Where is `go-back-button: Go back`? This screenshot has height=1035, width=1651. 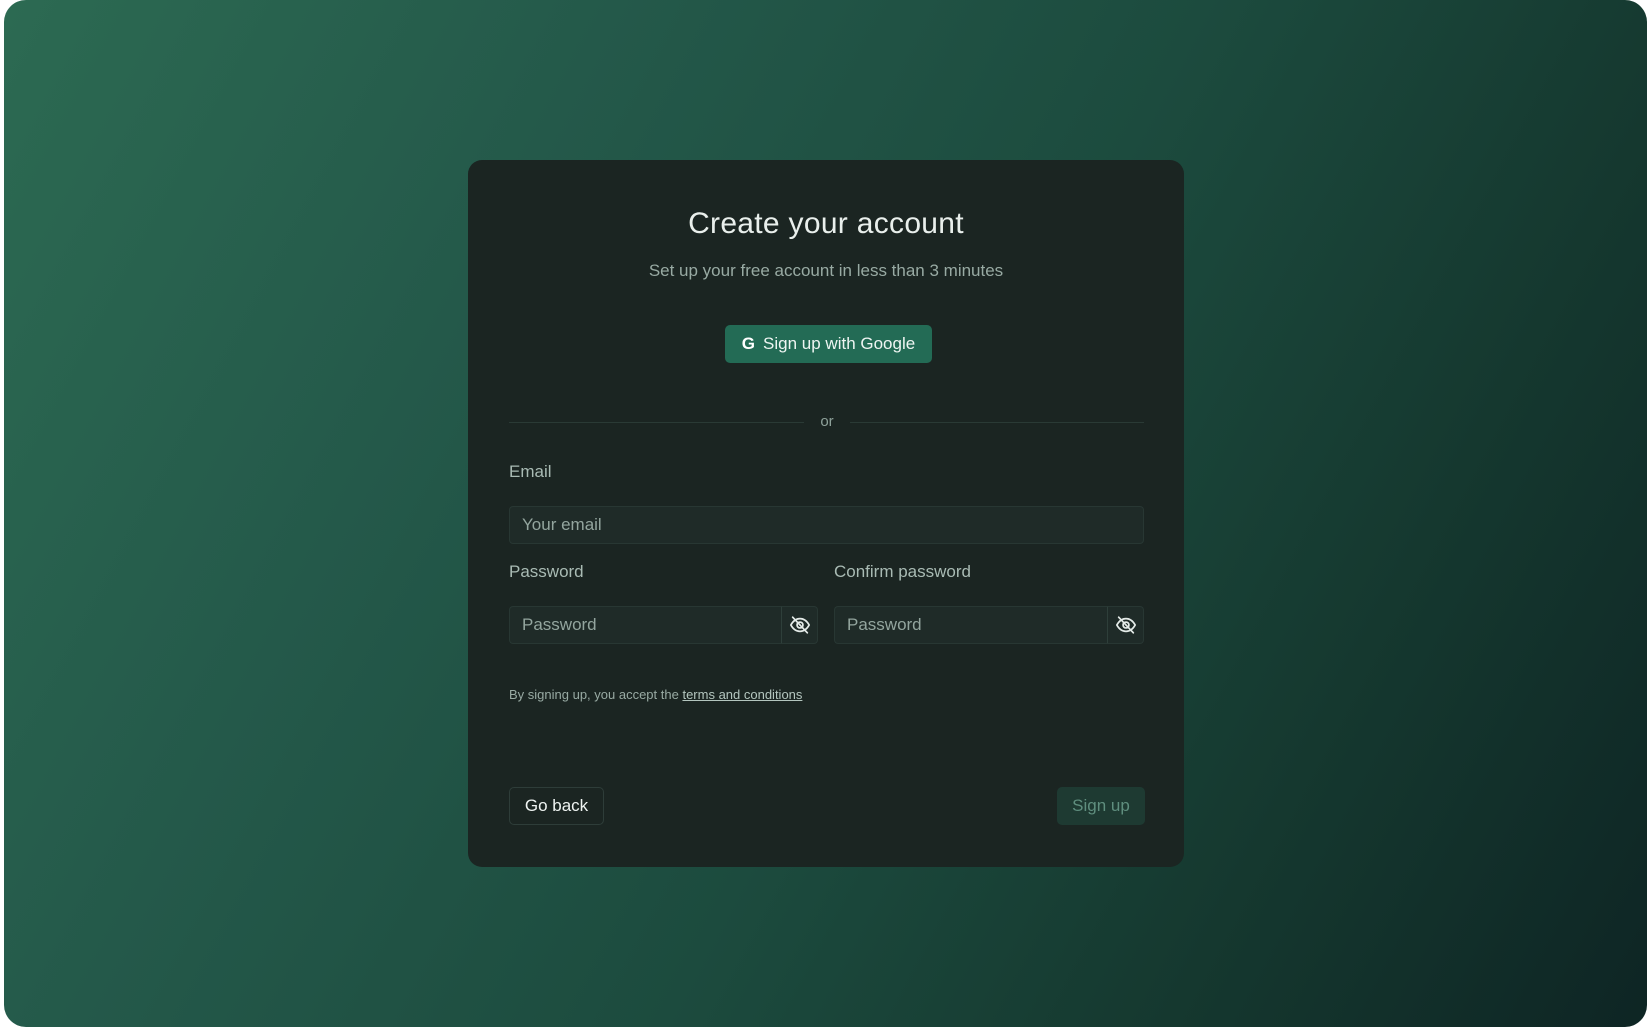
go-back-button: Go back is located at coordinates (556, 806).